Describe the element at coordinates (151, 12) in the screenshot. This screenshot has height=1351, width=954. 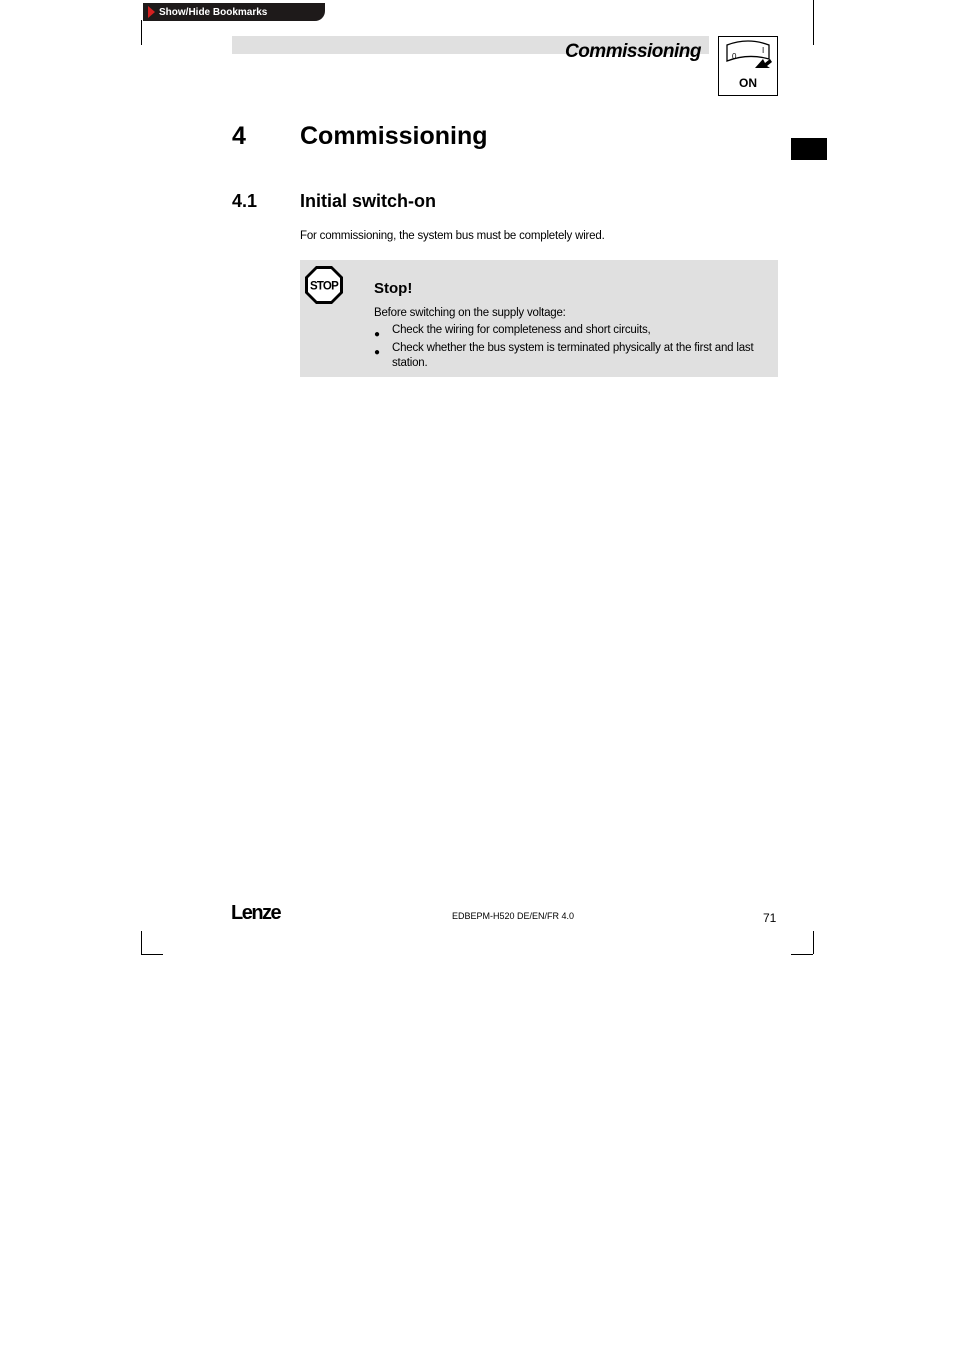
I see `triangle-right-icon` at that location.